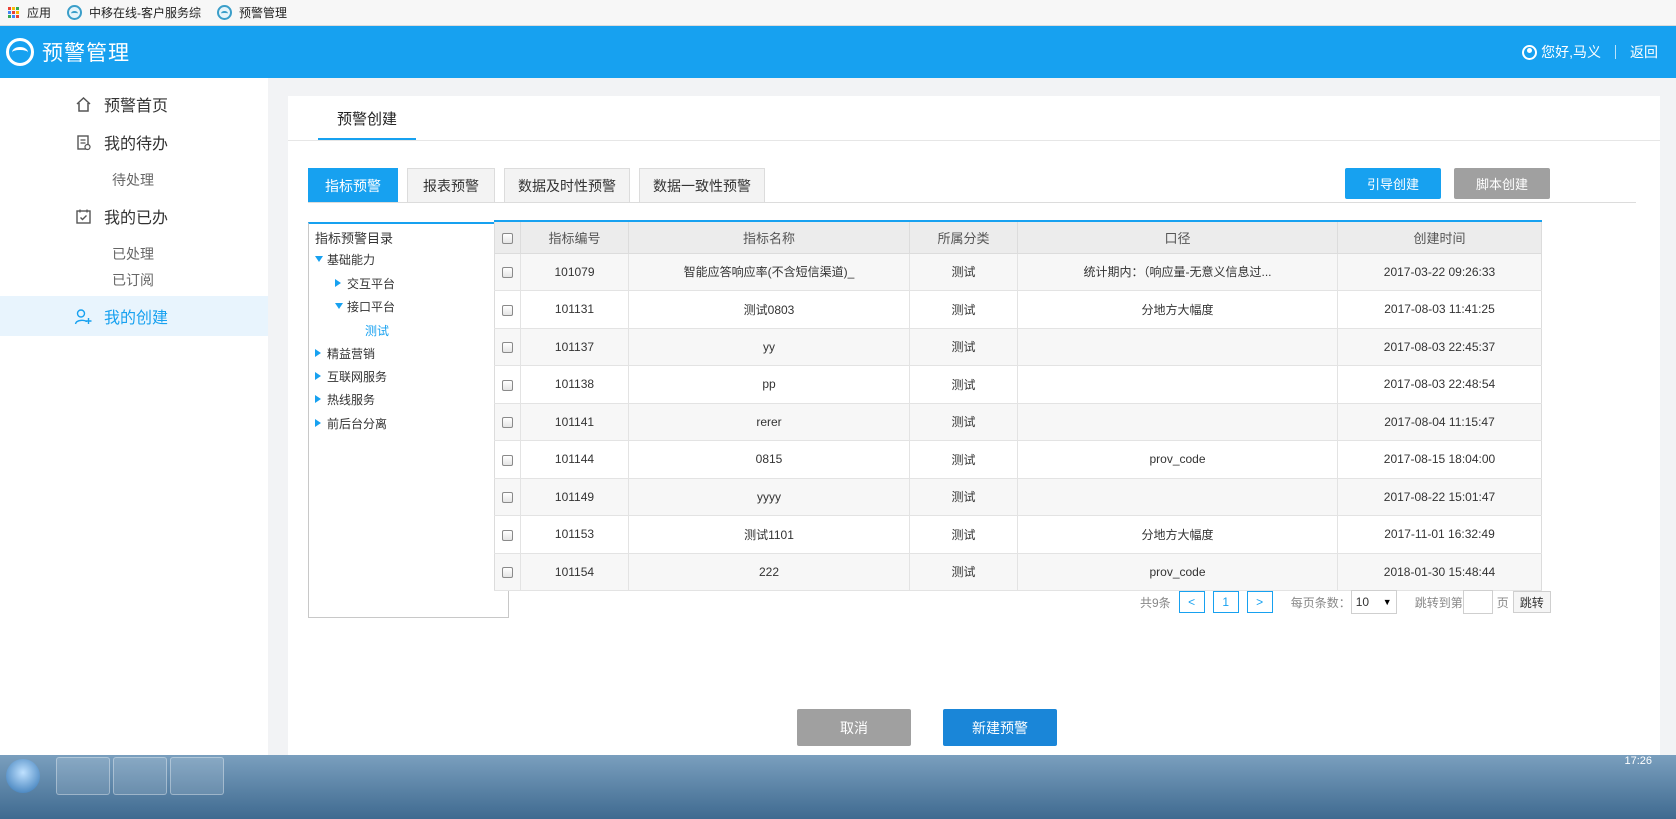  Describe the element at coordinates (769, 534) in the screenshot. I see `cell-name: 测试1101` at that location.